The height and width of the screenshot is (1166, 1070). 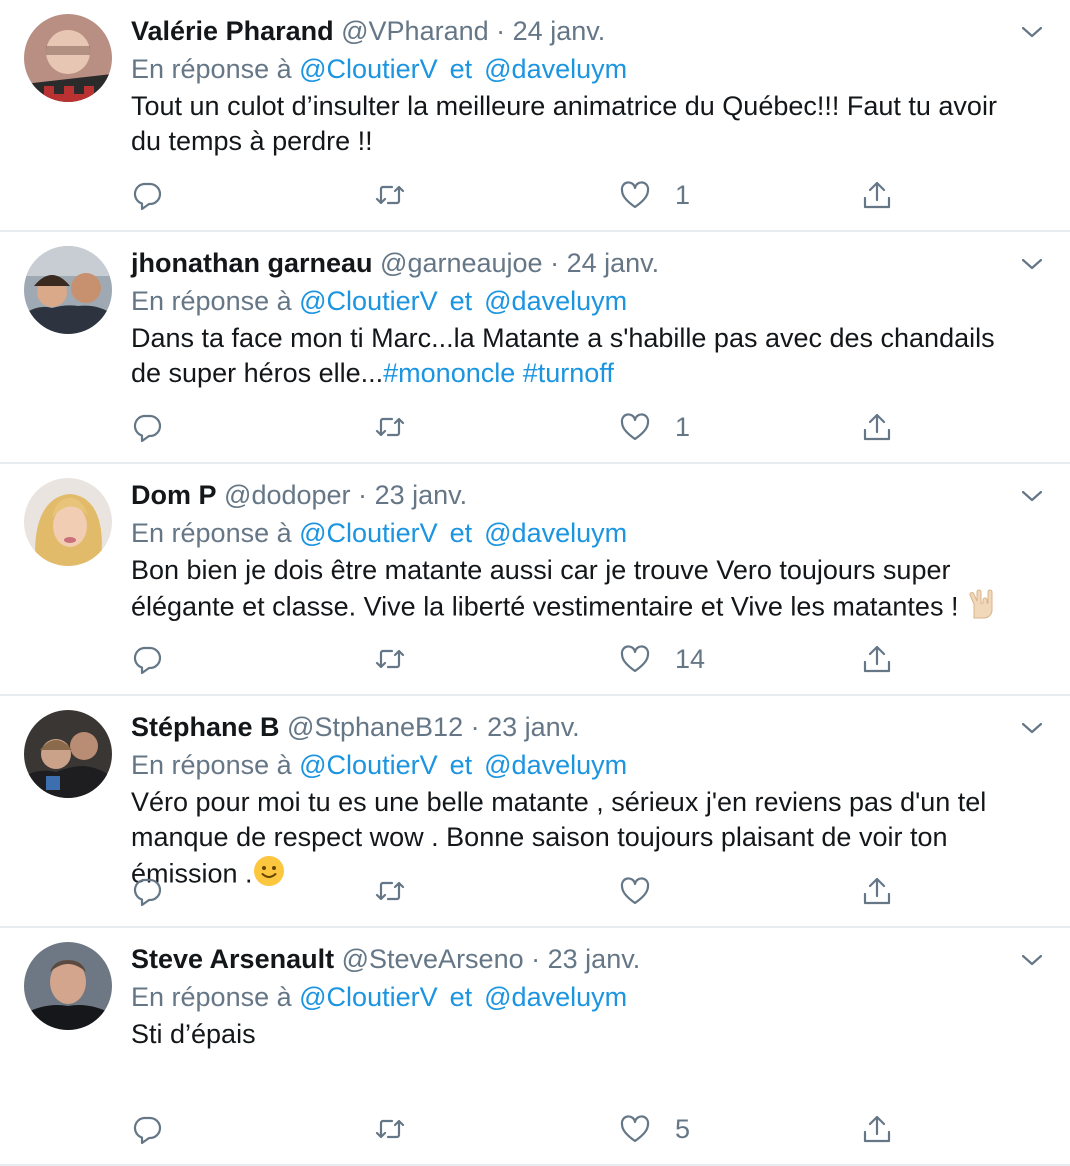 I want to click on hashtag-link: #mononcle, so click(x=449, y=373).